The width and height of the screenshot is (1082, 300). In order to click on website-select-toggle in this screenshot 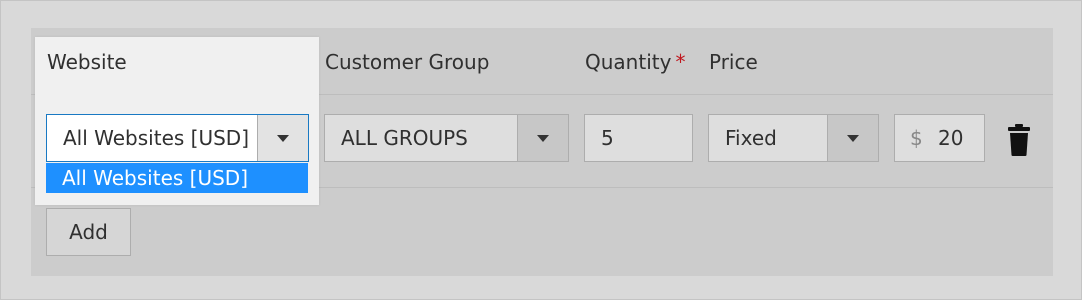, I will do `click(282, 138)`.